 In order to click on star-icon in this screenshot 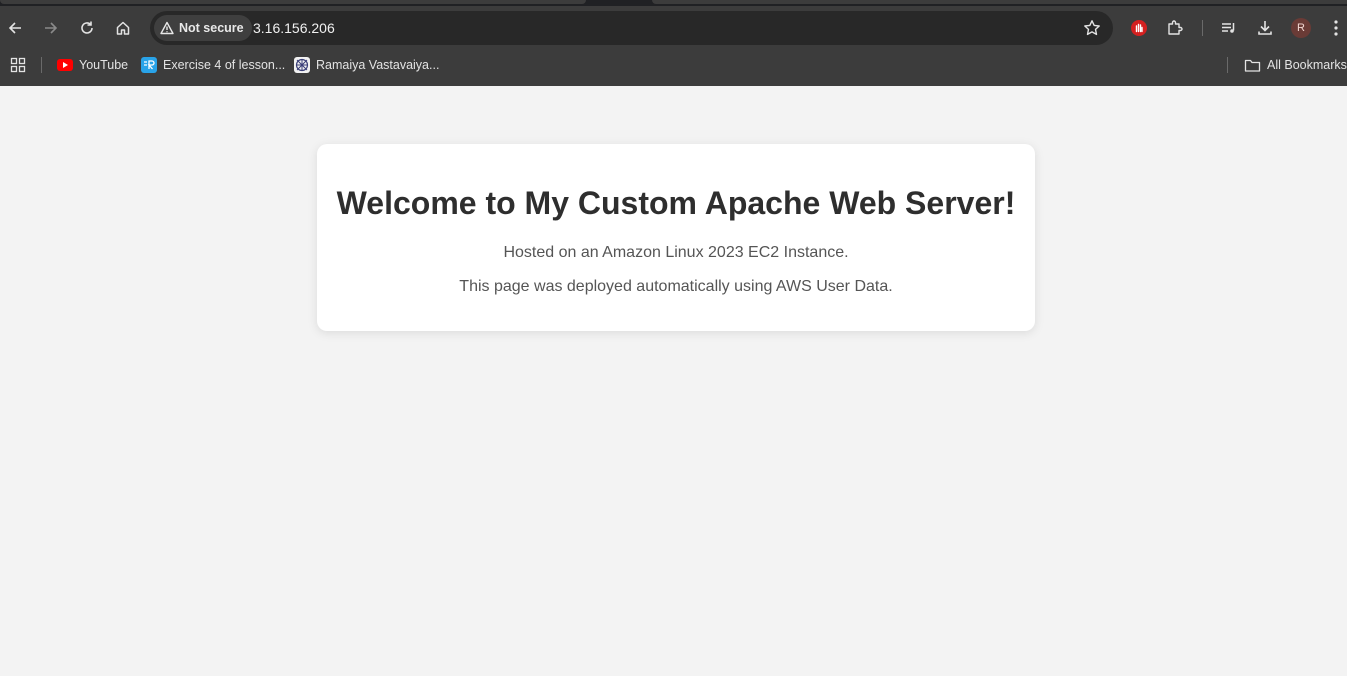, I will do `click(1092, 28)`.